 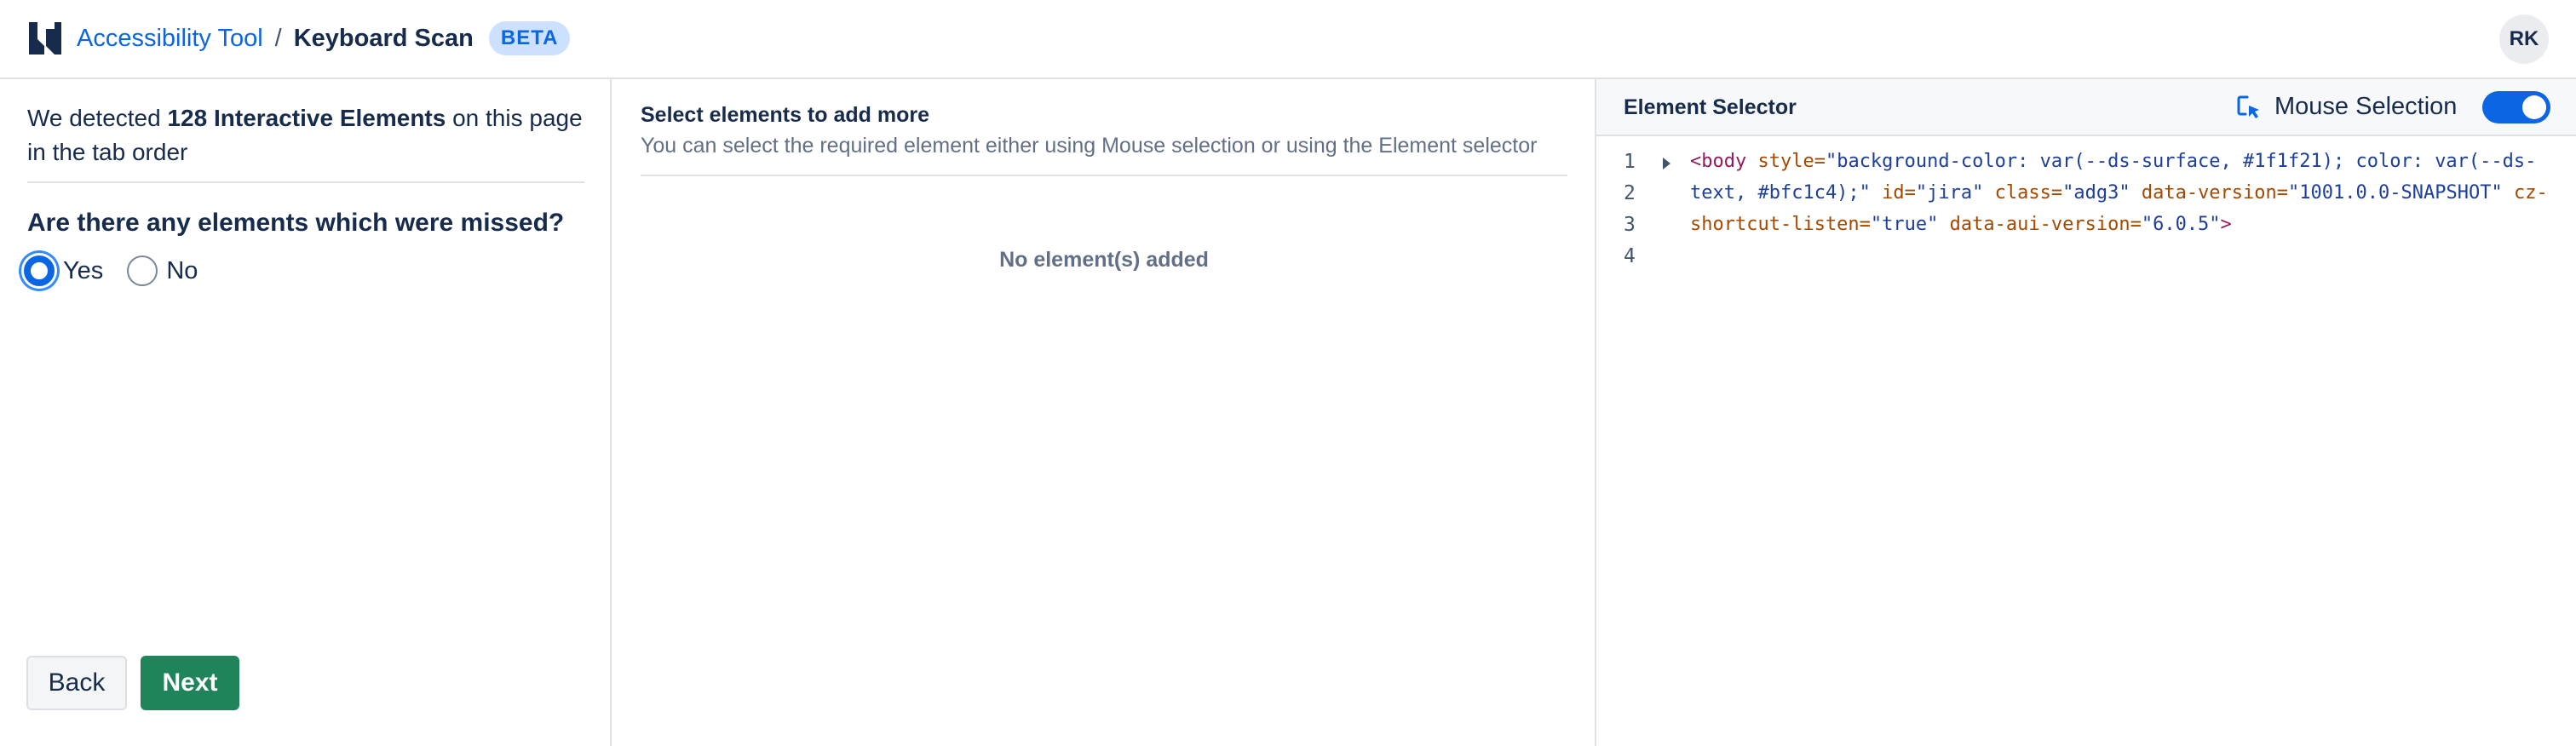 I want to click on empty-state-text: No element(s) added, so click(x=1104, y=260).